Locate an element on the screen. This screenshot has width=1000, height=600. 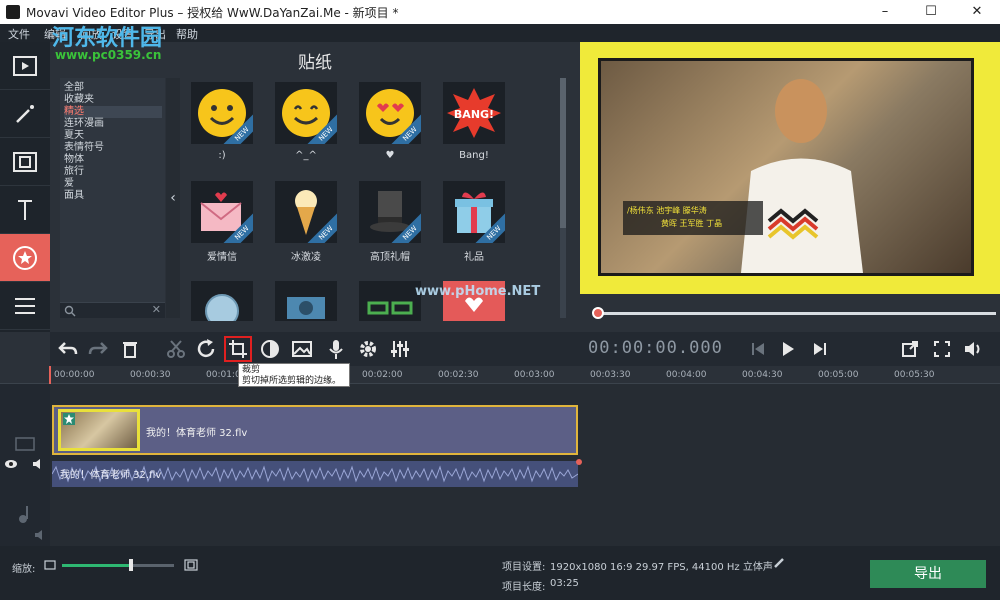
timecode-display: 00:00:00.000 is located at coordinates (655, 348).